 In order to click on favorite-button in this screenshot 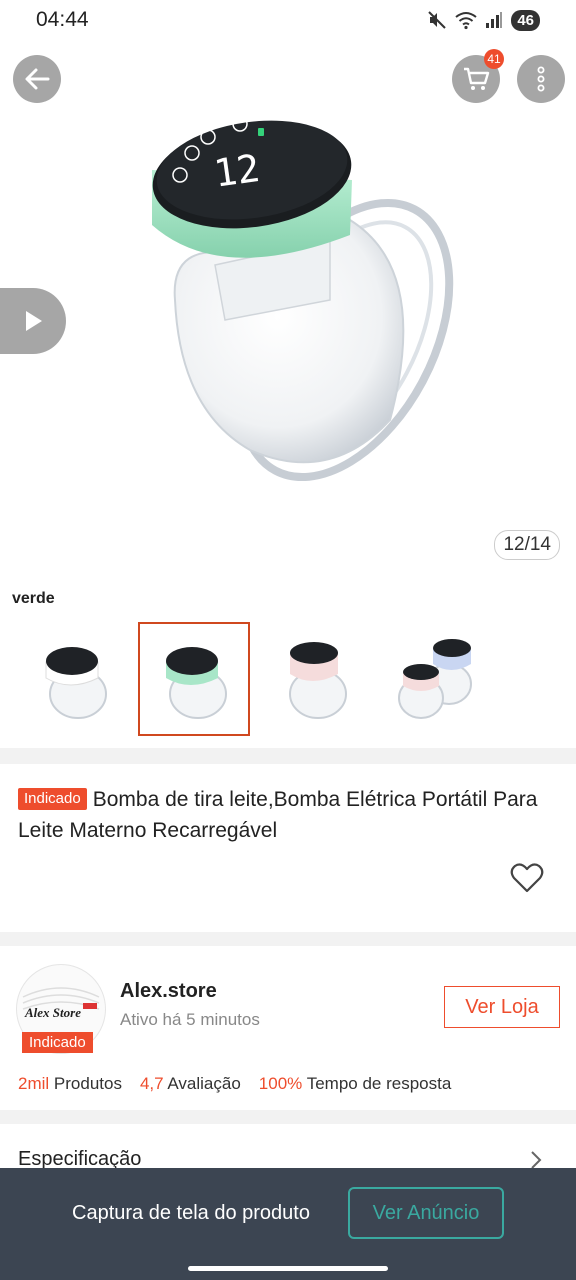, I will do `click(527, 878)`.